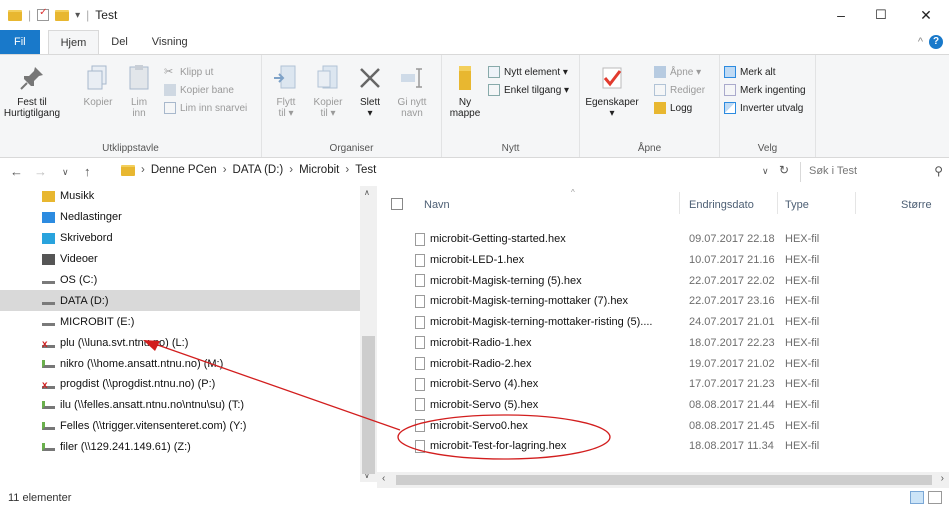 The image size is (949, 508). Describe the element at coordinates (319, 170) in the screenshot. I see `crumb-microbit: Microbit` at that location.